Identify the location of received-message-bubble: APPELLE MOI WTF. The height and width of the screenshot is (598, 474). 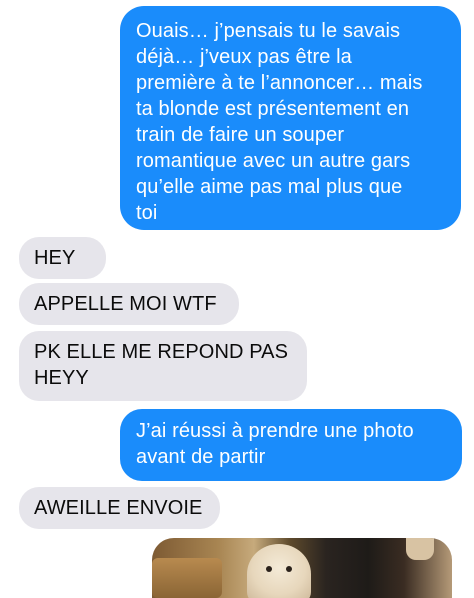
(129, 304).